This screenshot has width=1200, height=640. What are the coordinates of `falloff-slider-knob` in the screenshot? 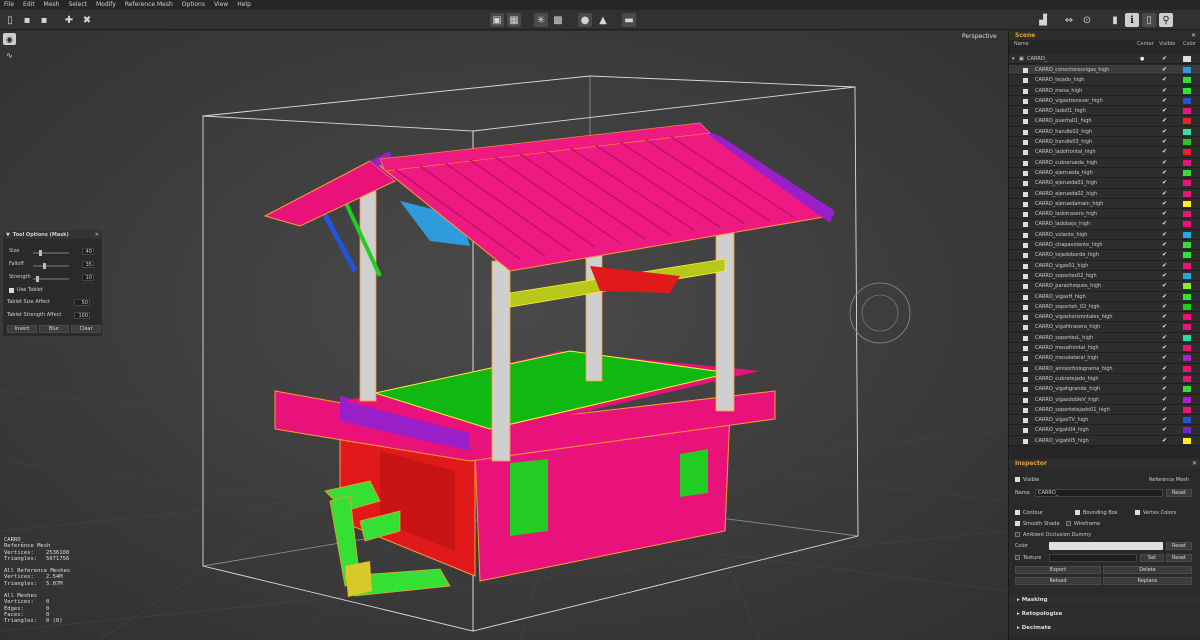 It's located at (44, 266).